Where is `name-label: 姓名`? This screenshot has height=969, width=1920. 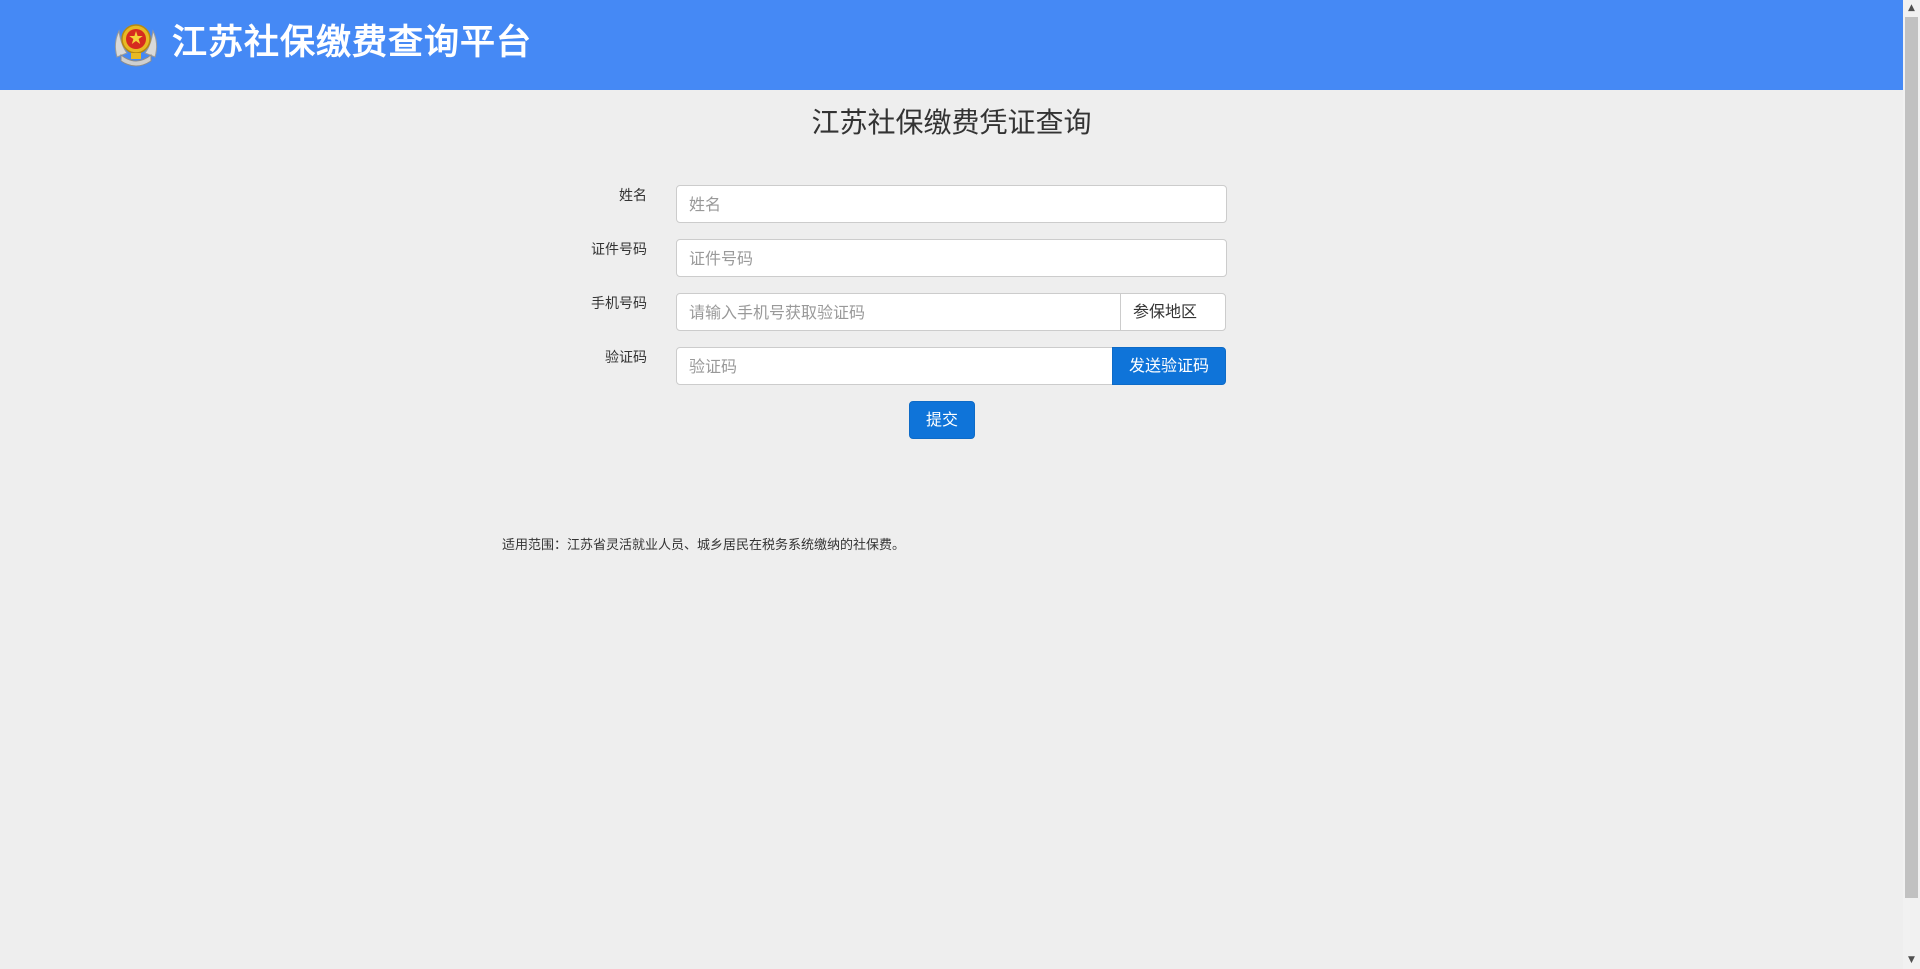 name-label: 姓名 is located at coordinates (633, 196).